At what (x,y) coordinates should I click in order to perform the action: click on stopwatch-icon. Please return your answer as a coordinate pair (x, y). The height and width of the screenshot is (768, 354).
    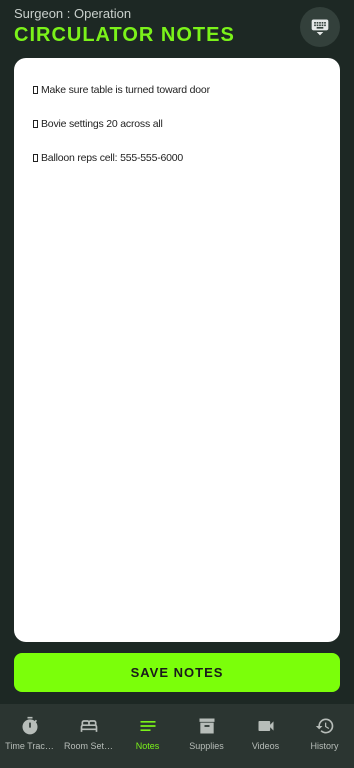
    Looking at the image, I should click on (29, 725).